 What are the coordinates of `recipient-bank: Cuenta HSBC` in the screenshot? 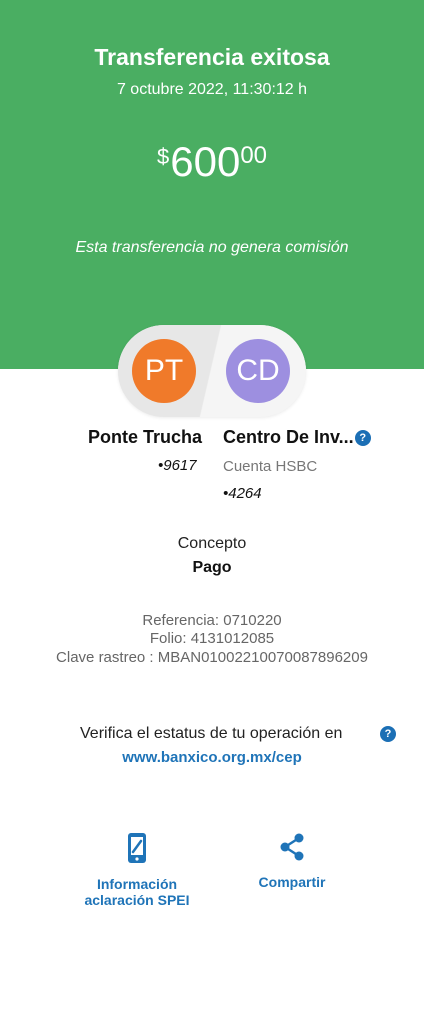 It's located at (270, 466).